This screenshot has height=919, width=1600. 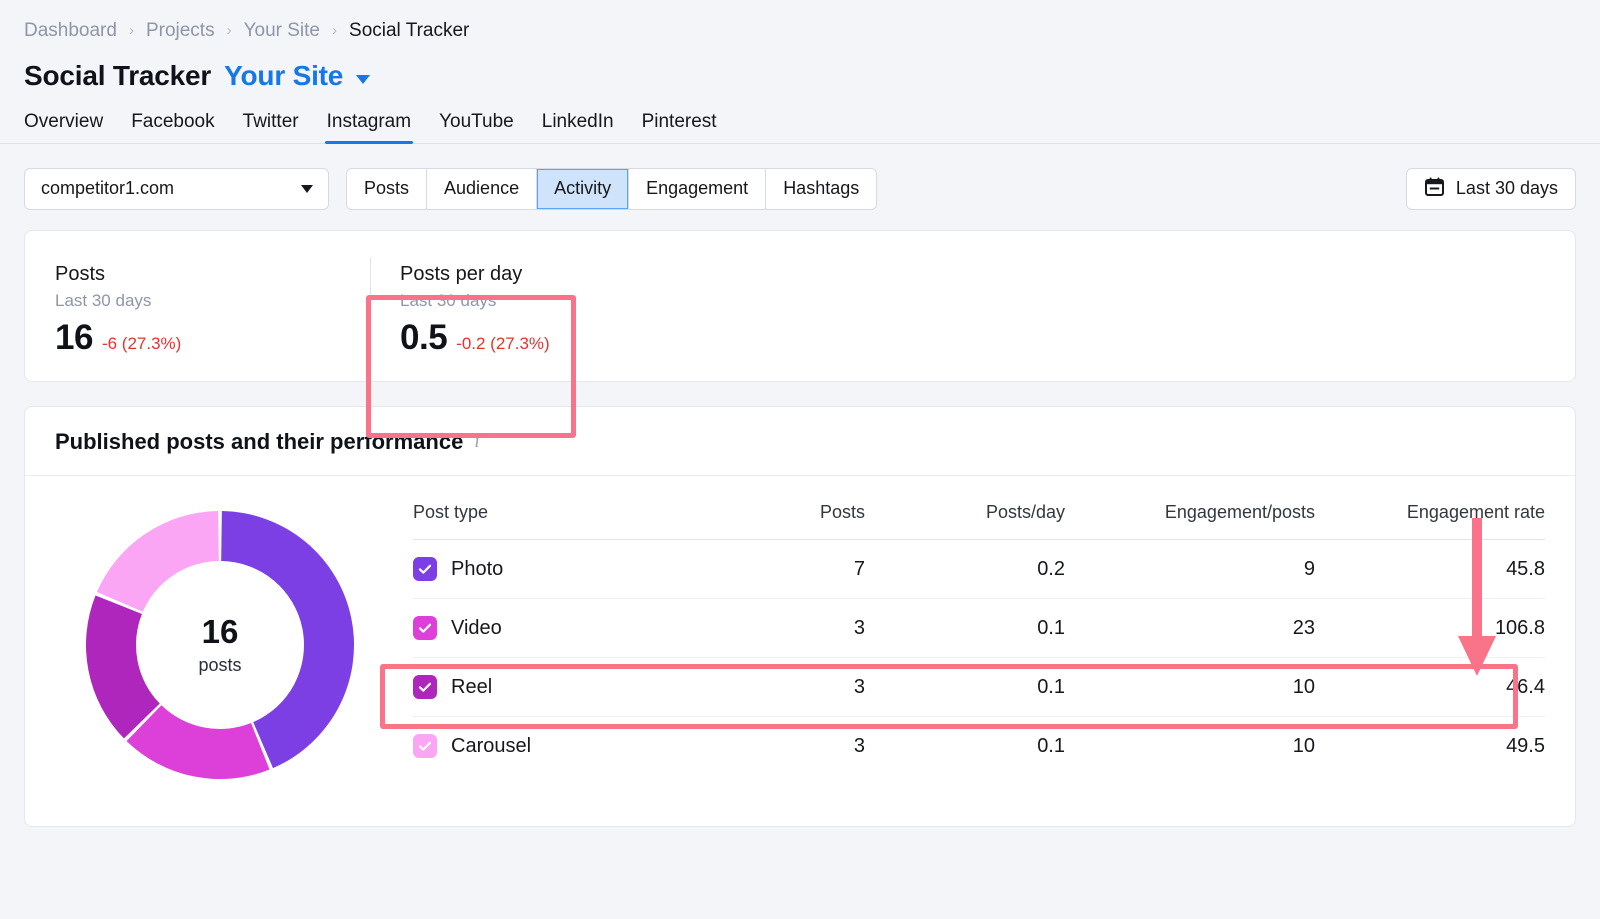 I want to click on segment-activity: Activity, so click(x=583, y=188).